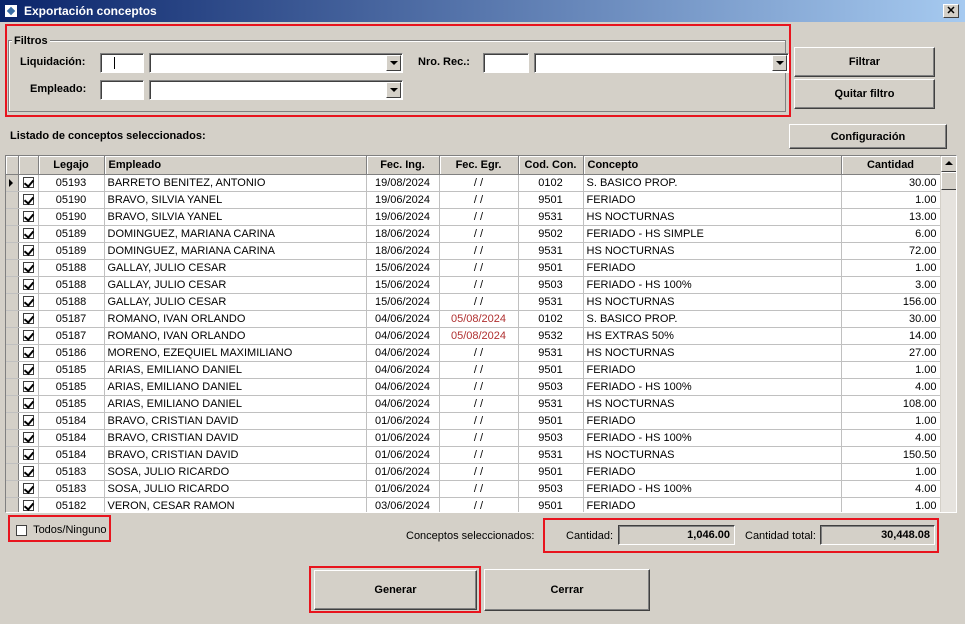  What do you see at coordinates (891, 370) in the screenshot?
I see `cell-cantidad: 1.00` at bounding box center [891, 370].